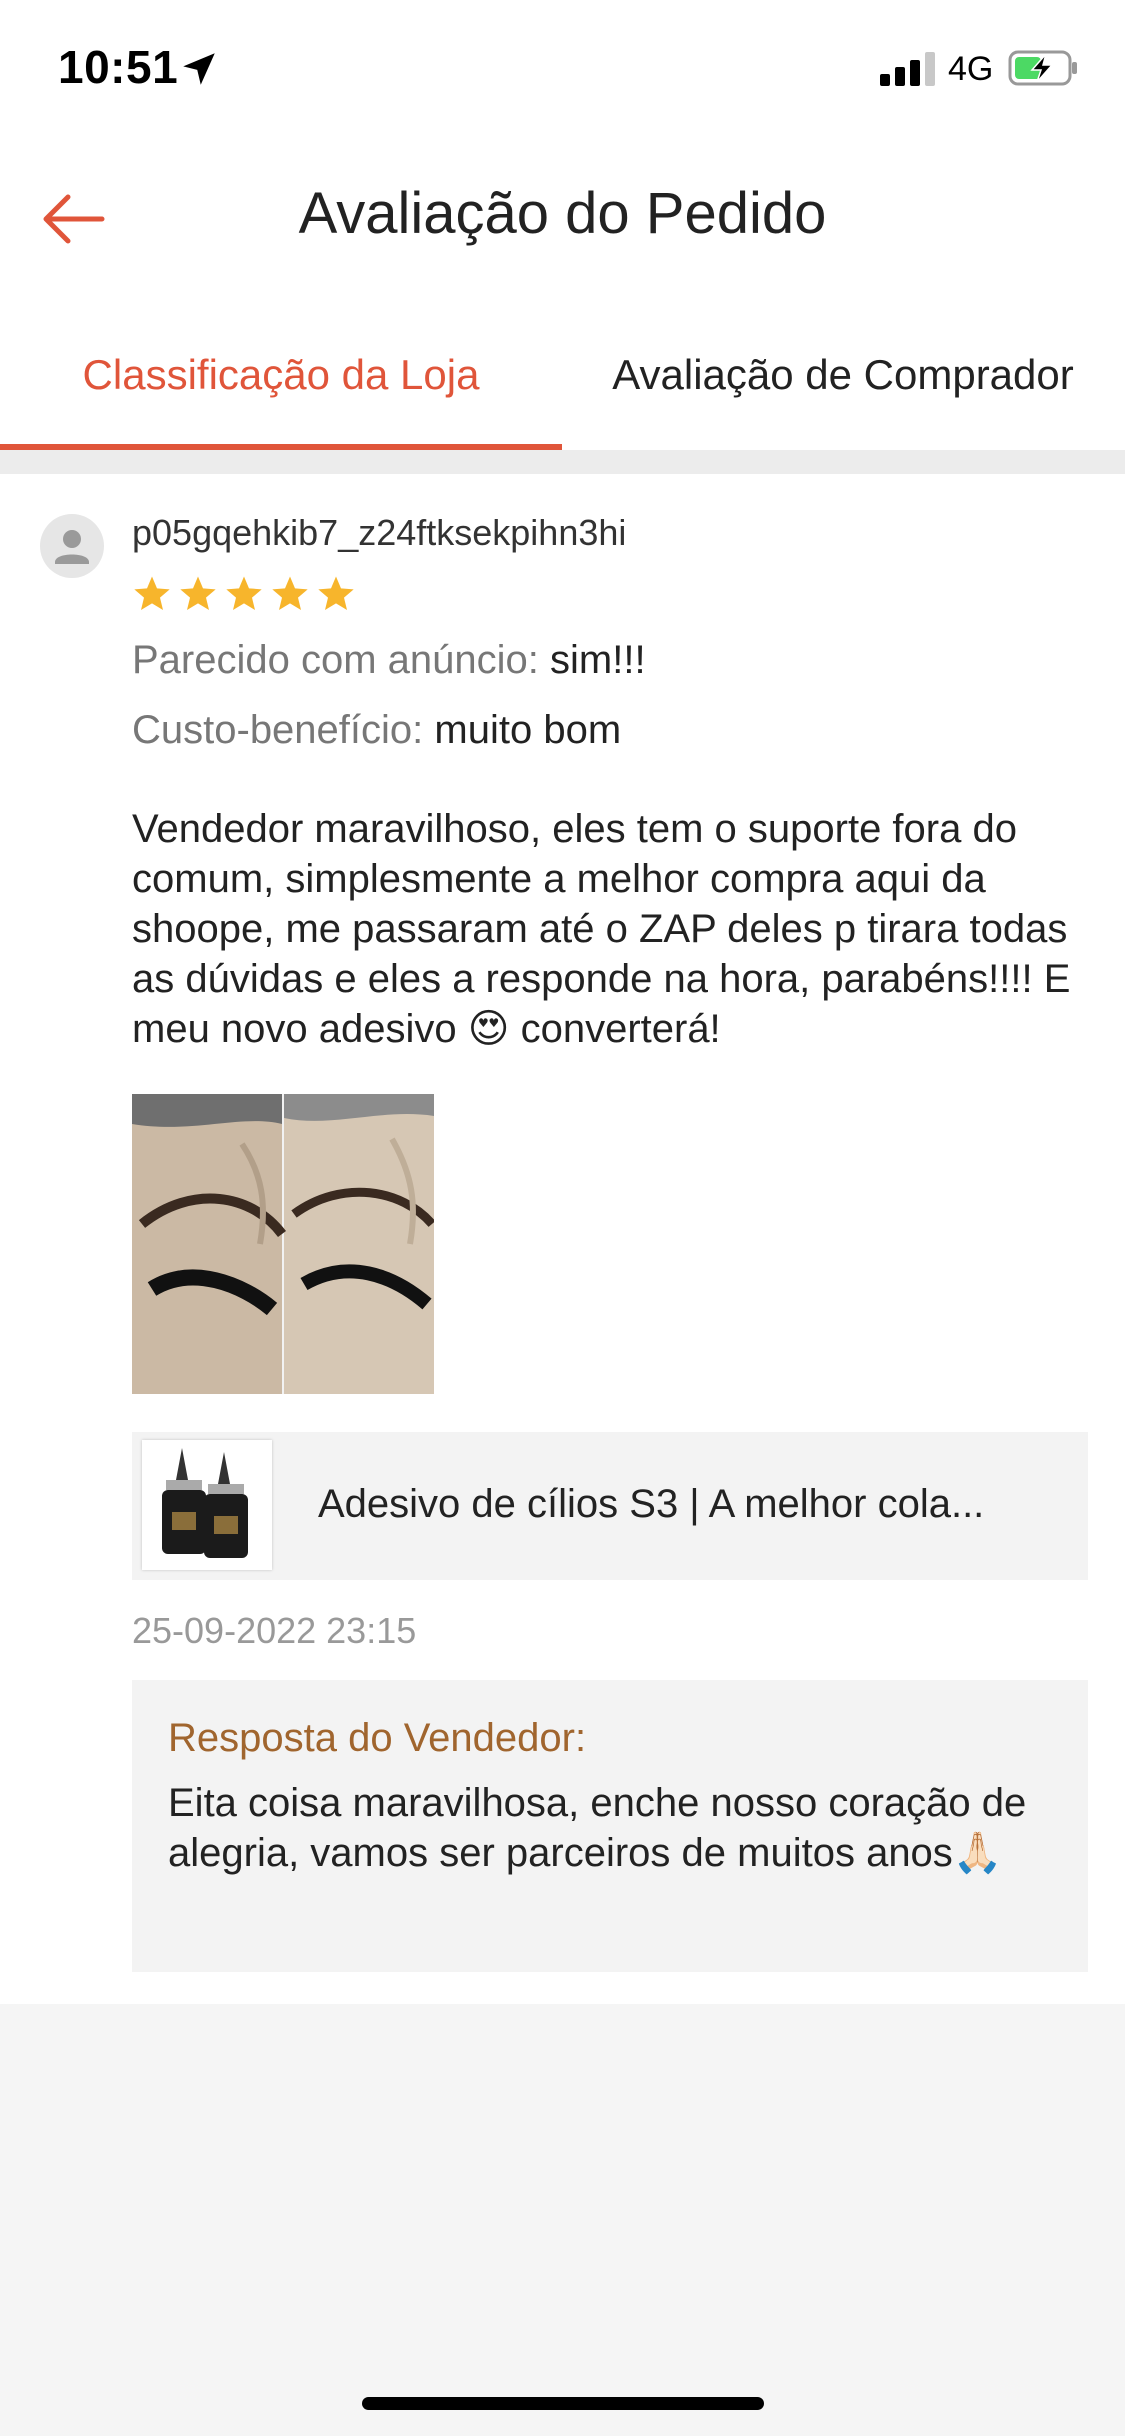 This screenshot has height=2436, width=1125. I want to click on review-date: 25-09-2022 23:15, so click(274, 1630).